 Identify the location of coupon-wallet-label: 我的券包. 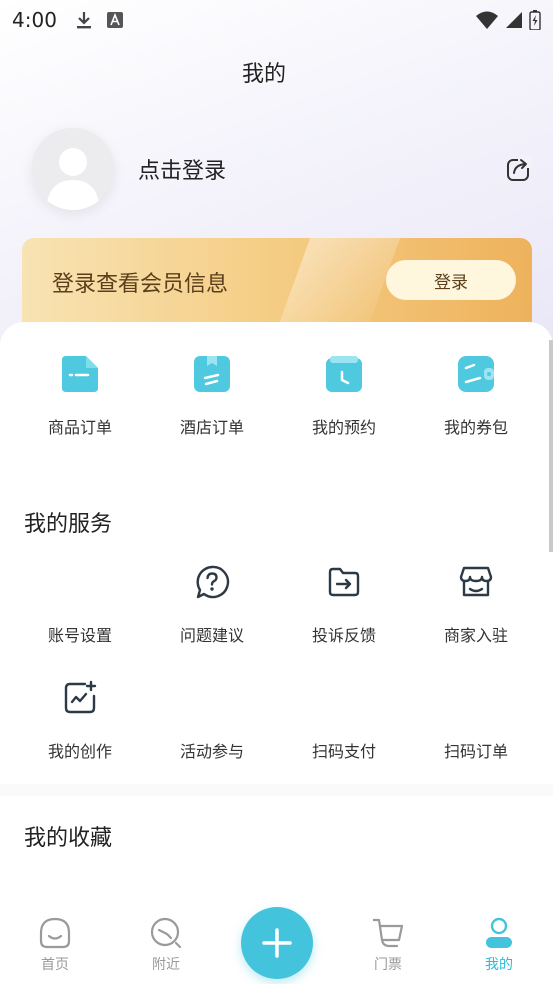
(475, 427).